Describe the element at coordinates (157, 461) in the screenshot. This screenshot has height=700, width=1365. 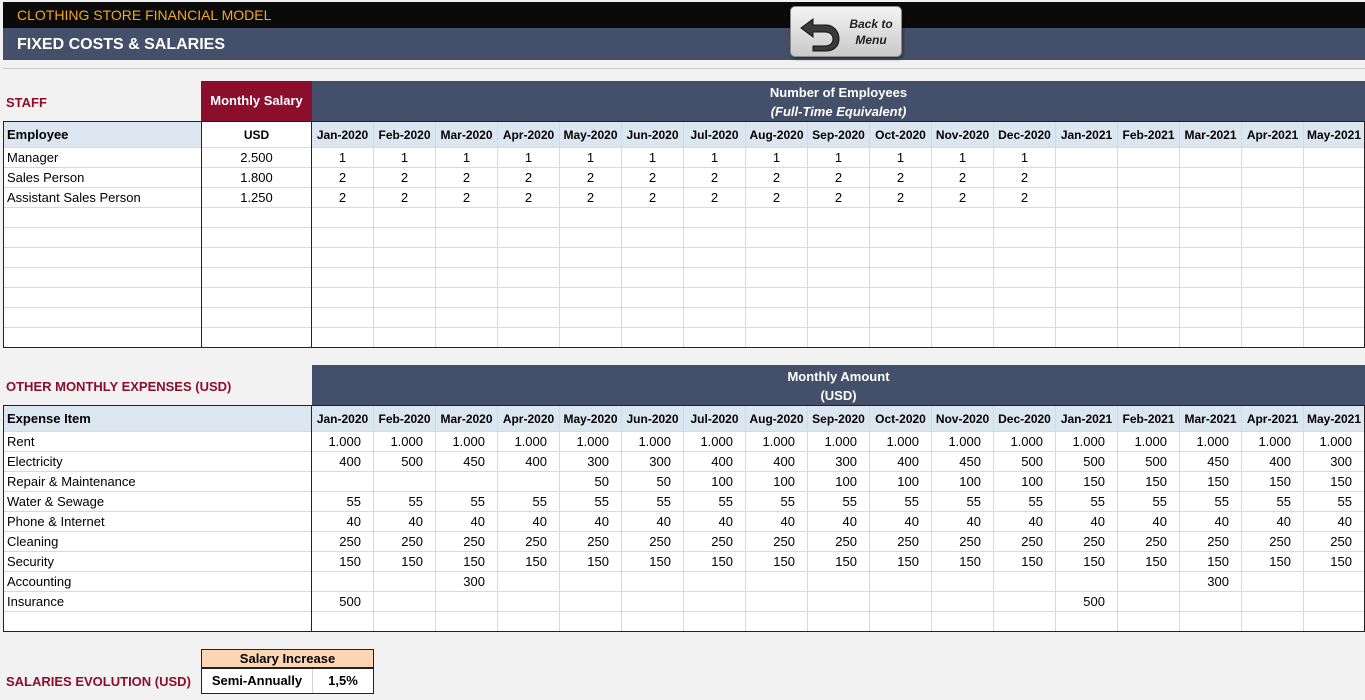
I see `expense-item-cell: Electricity` at that location.